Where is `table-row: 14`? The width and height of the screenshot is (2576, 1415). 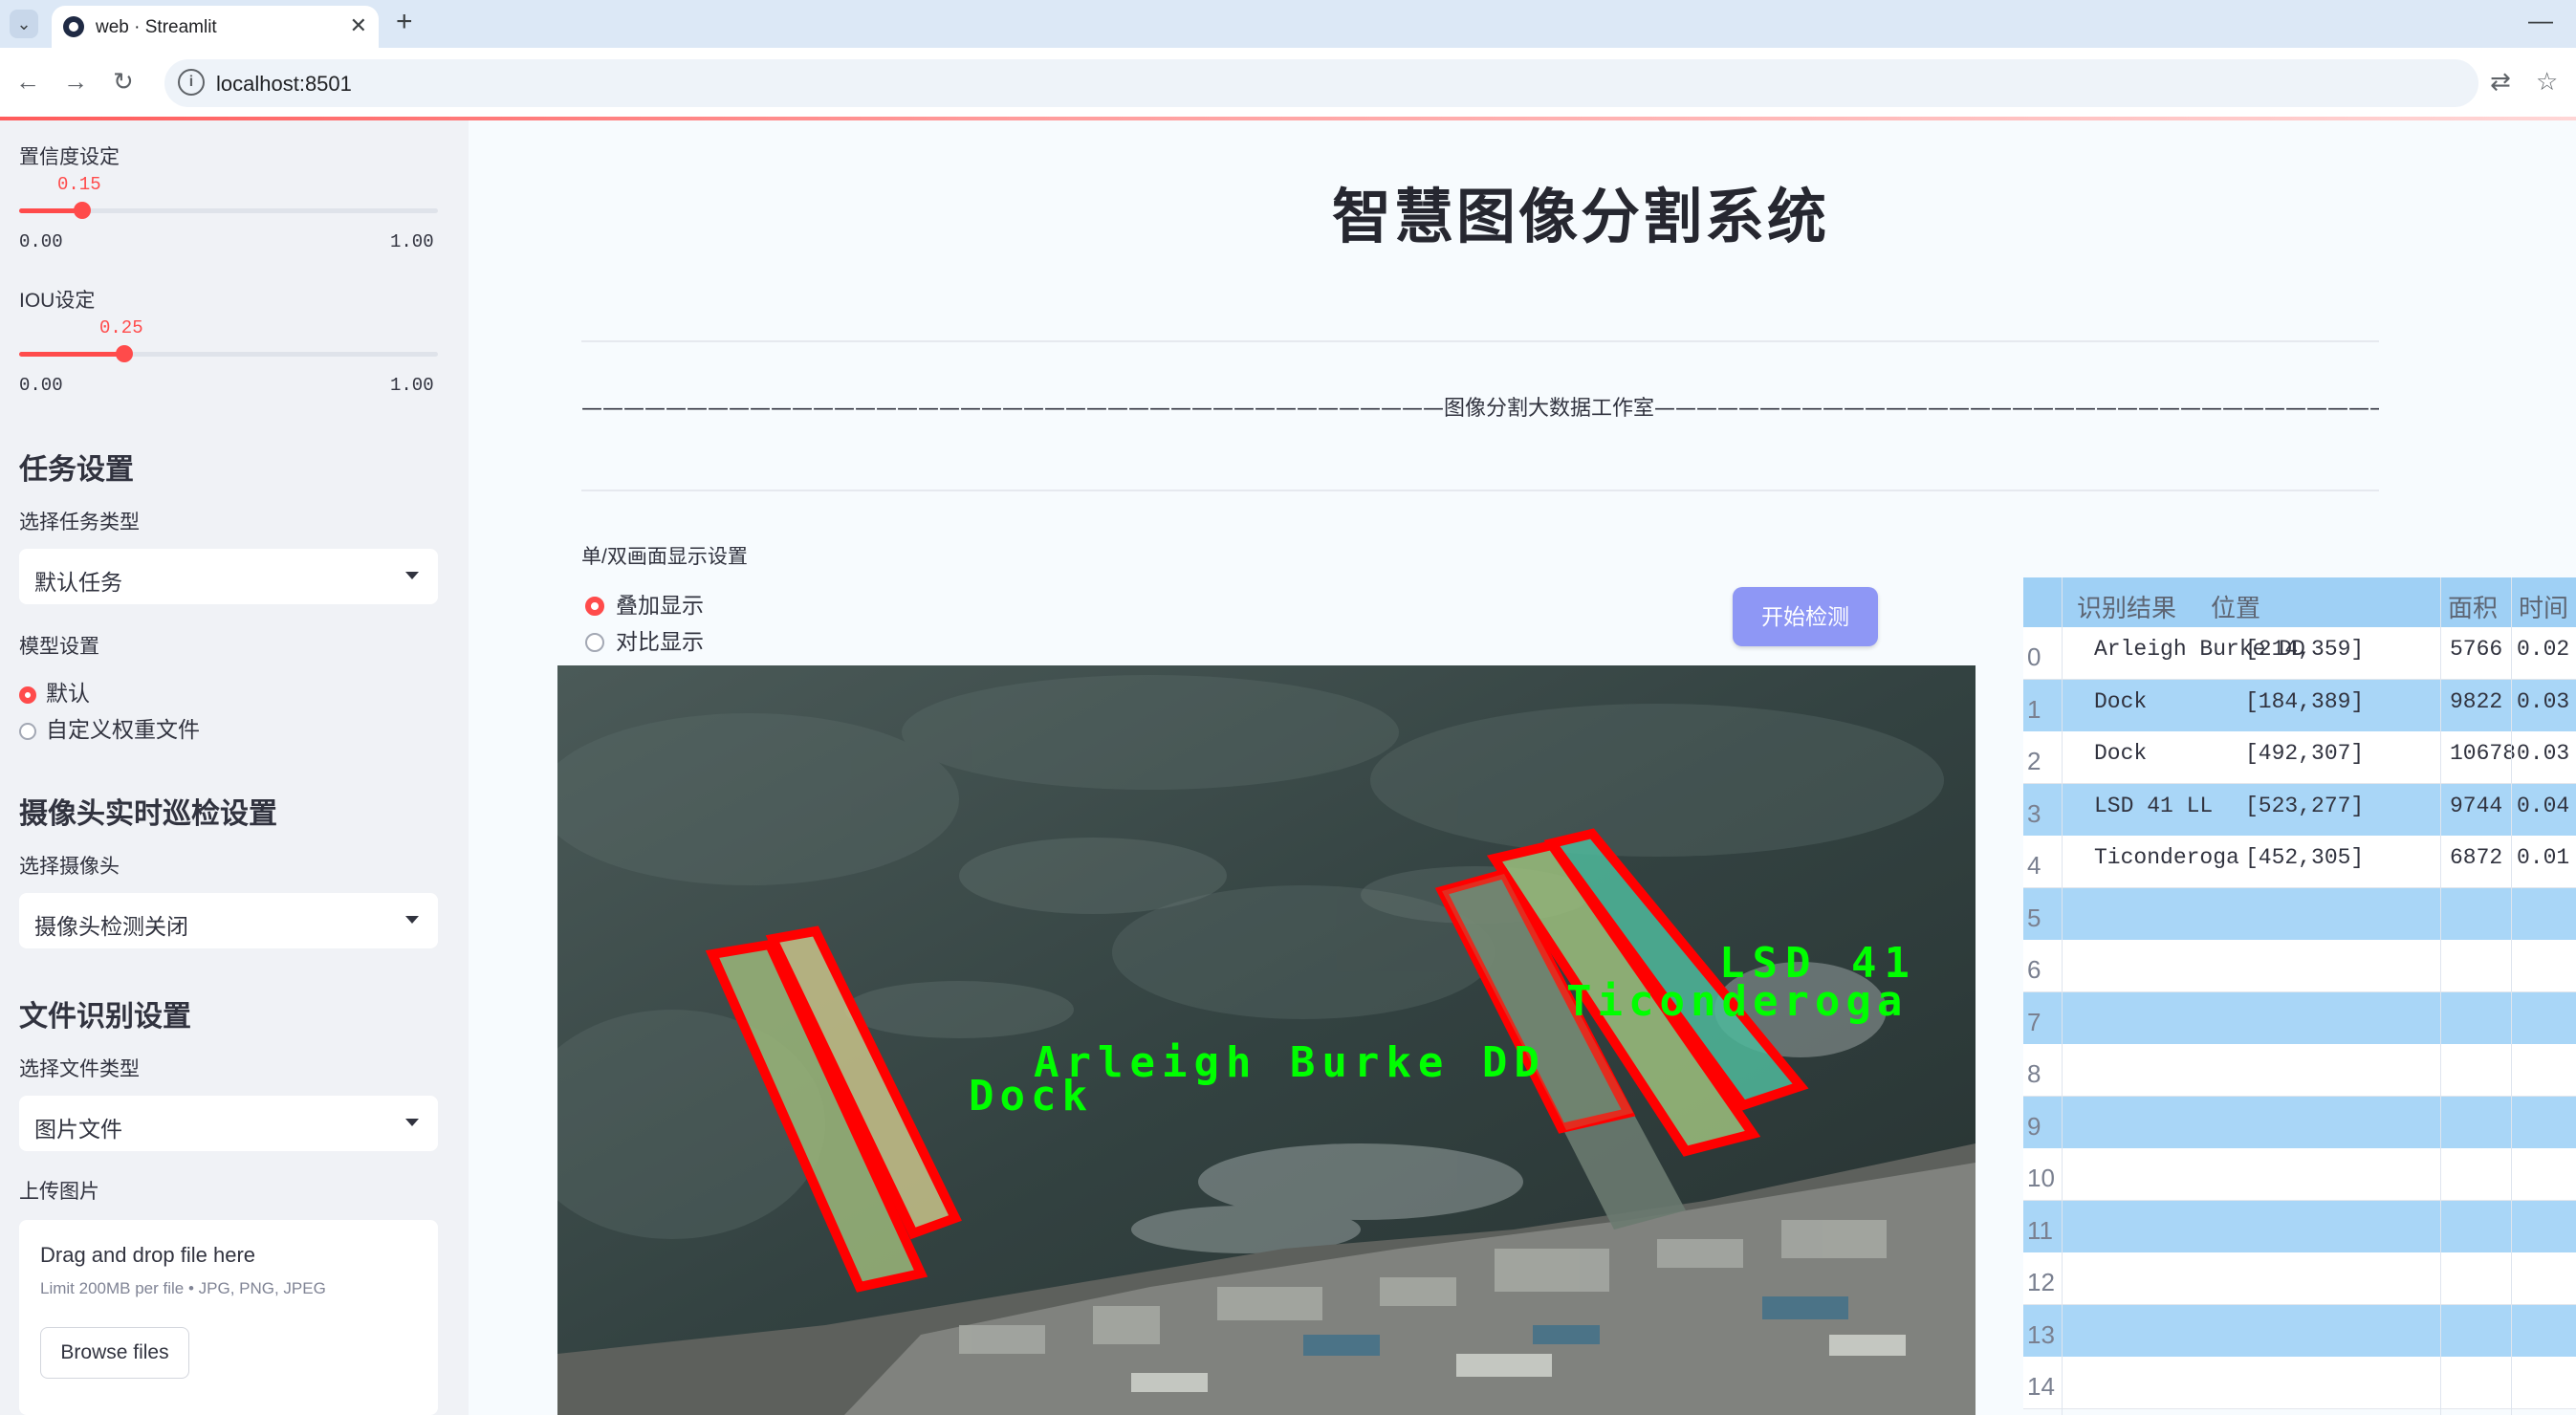
table-row: 14 is located at coordinates (2299, 1383).